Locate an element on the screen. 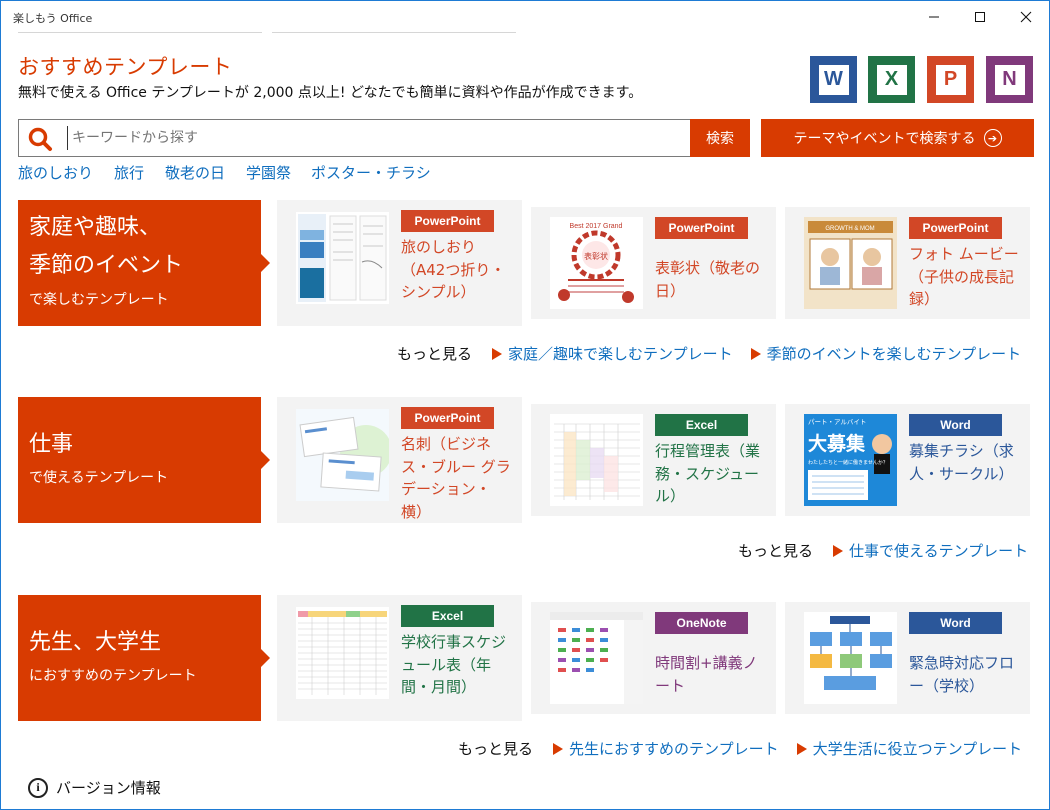 Image resolution: width=1050 pixels, height=810 pixels. category-work: 仕事 で使えるテンプレート is located at coordinates (144, 460).